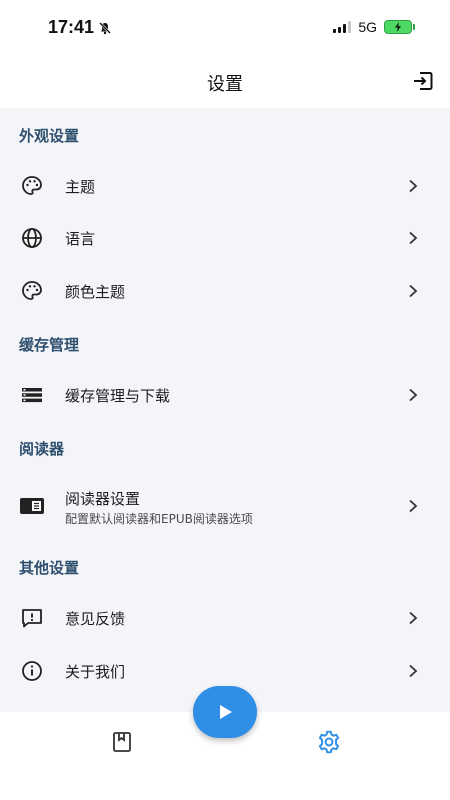 The image size is (450, 800). What do you see at coordinates (367, 27) in the screenshot?
I see `network-label: 5G` at bounding box center [367, 27].